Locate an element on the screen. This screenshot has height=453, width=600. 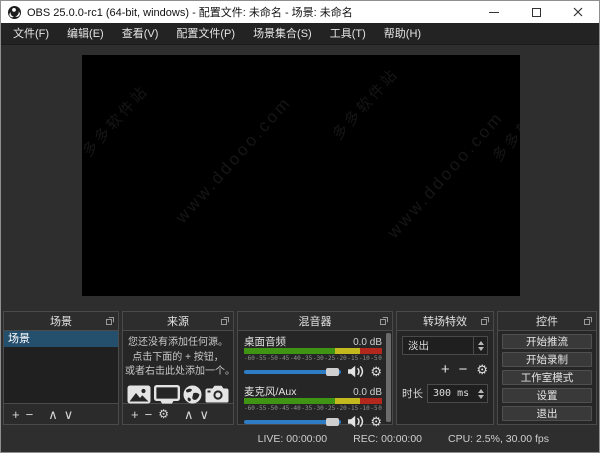
globe-icon is located at coordinates (192, 394).